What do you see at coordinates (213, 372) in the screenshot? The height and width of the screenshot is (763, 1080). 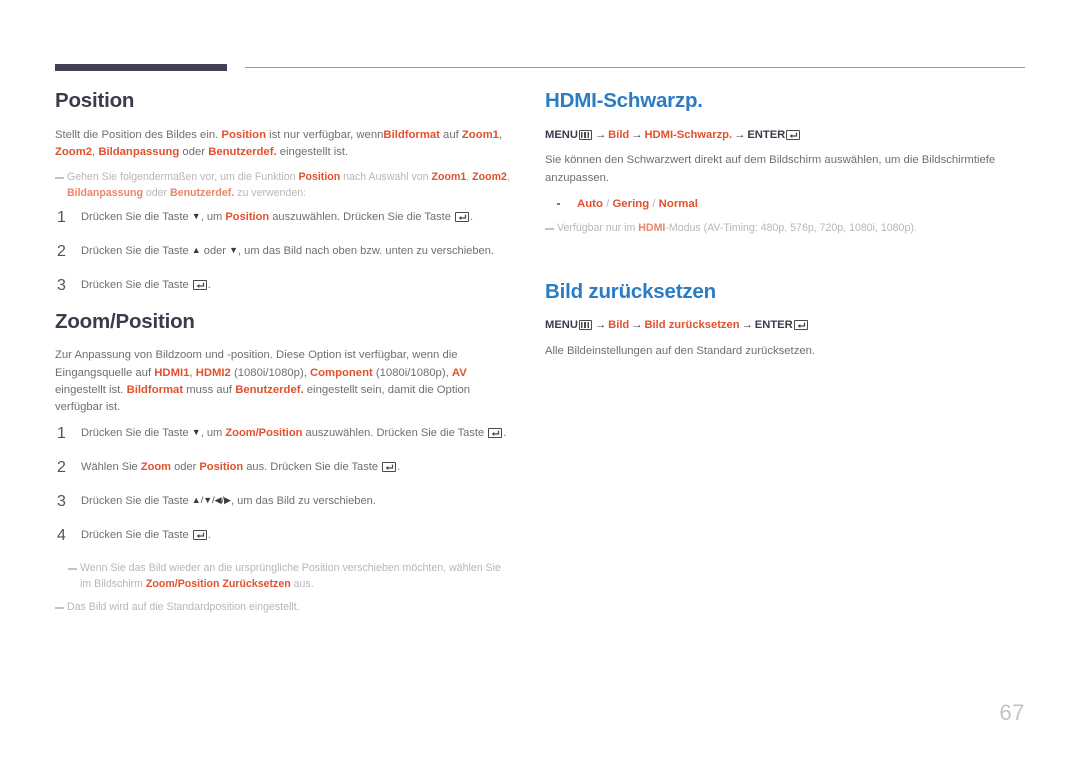 I see `term-hdmi2: HDMI2` at bounding box center [213, 372].